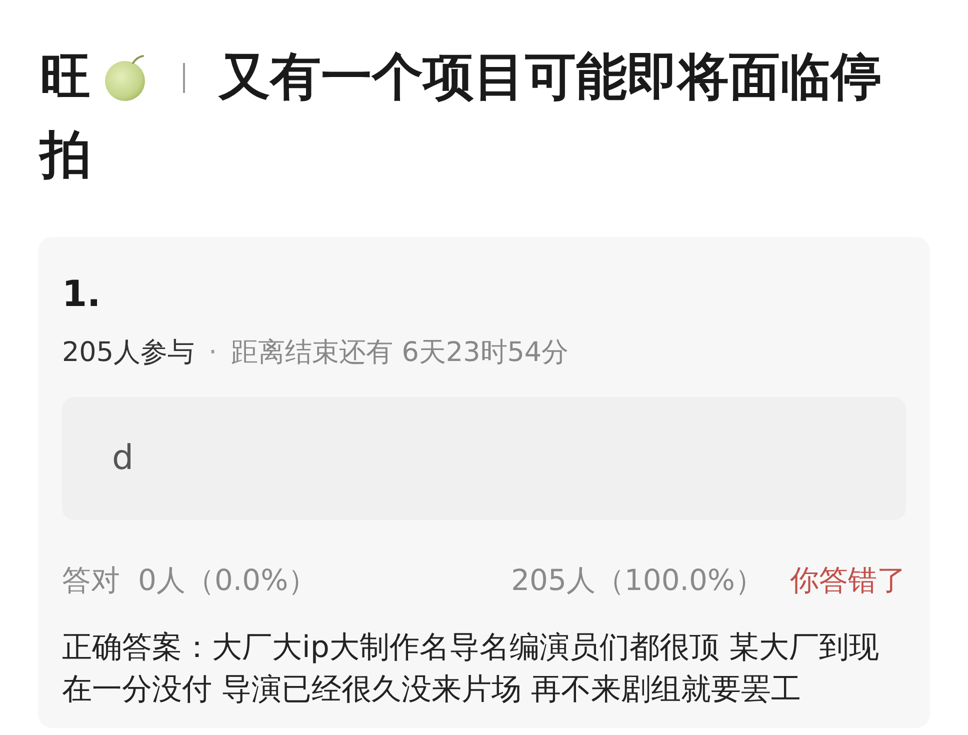 The image size is (968, 735). I want to click on correct-label: 答对, so click(91, 580).